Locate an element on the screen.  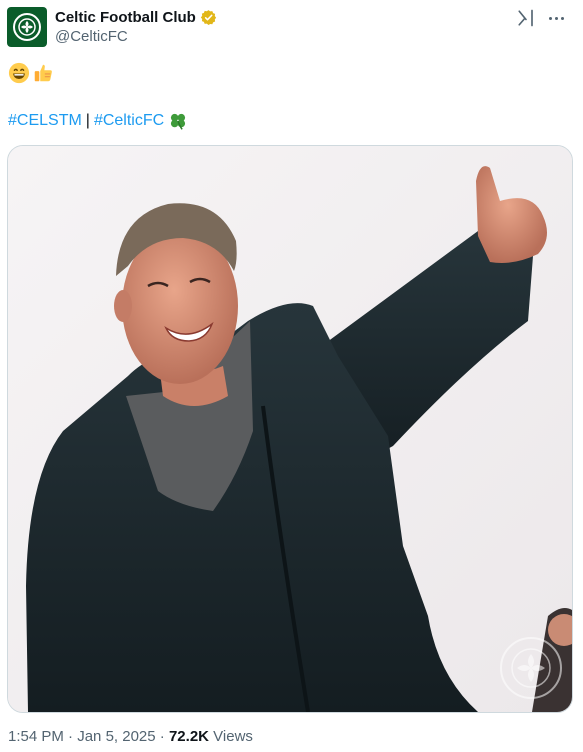
tweet-date: Jan 5, 2025 is located at coordinates (116, 736).